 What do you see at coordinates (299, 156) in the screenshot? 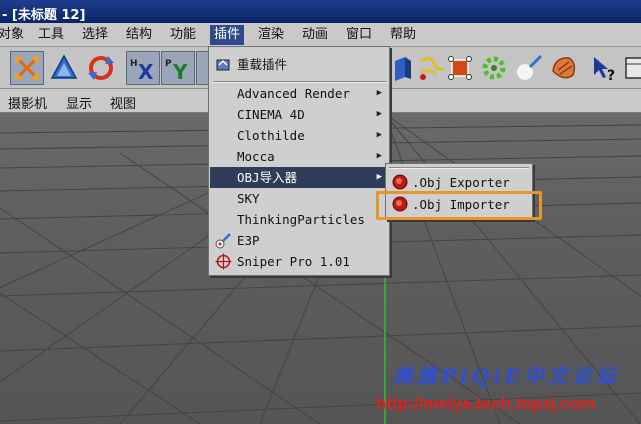
I see `menu-item-mocca: Mocca ▶` at bounding box center [299, 156].